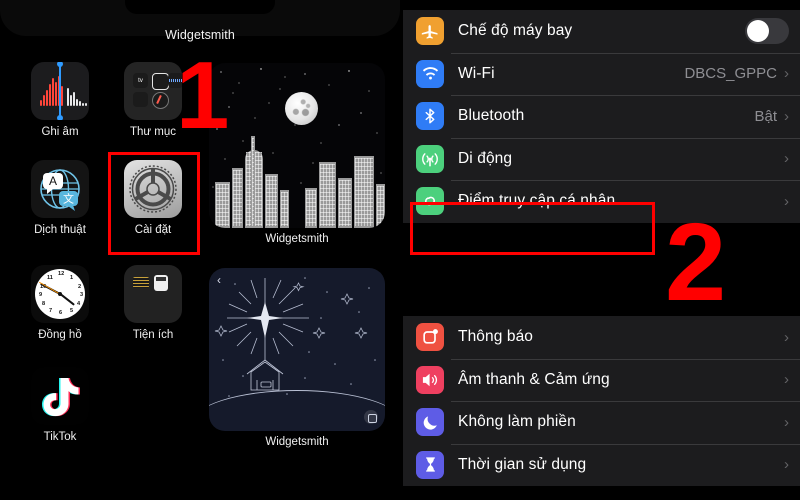  What do you see at coordinates (60, 230) in the screenshot?
I see `app-label: Dịch thuật` at bounding box center [60, 230].